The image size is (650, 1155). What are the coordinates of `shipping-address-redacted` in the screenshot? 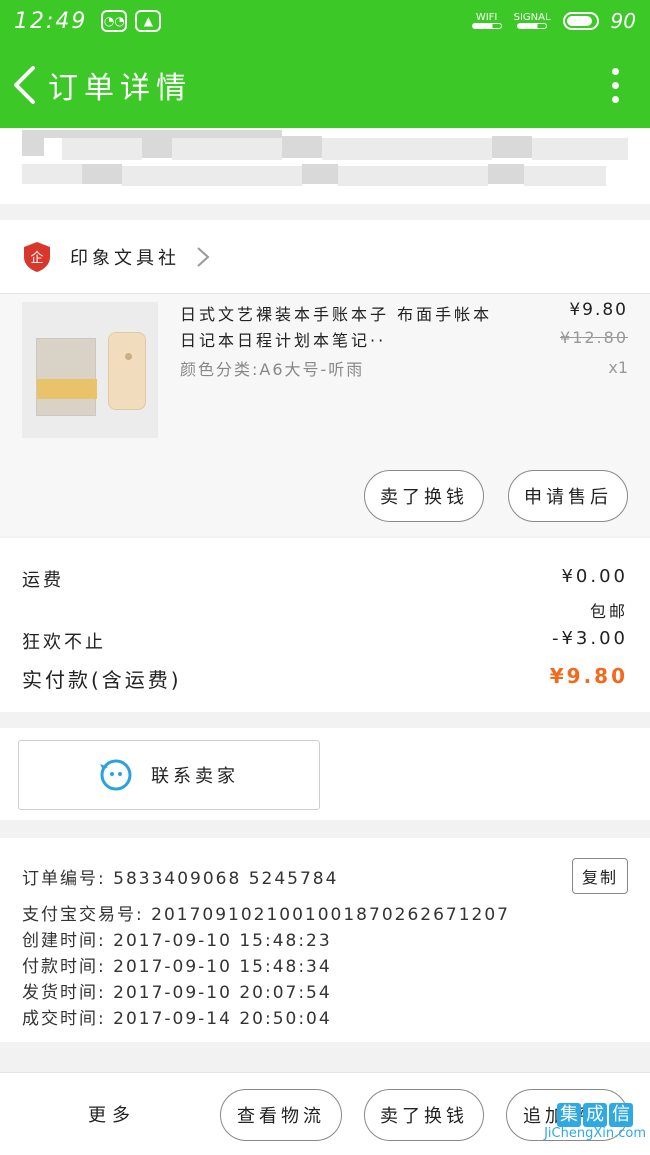 It's located at (325, 166).